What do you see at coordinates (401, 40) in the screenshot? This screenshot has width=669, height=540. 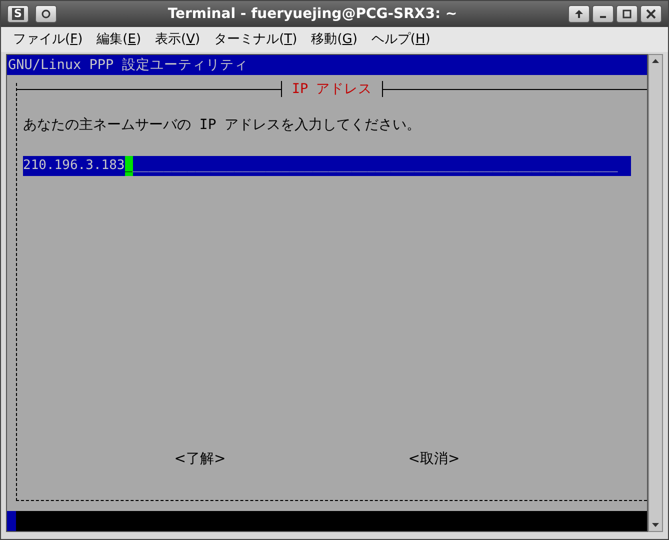 I see `menu-item: ヘルプ(H)` at bounding box center [401, 40].